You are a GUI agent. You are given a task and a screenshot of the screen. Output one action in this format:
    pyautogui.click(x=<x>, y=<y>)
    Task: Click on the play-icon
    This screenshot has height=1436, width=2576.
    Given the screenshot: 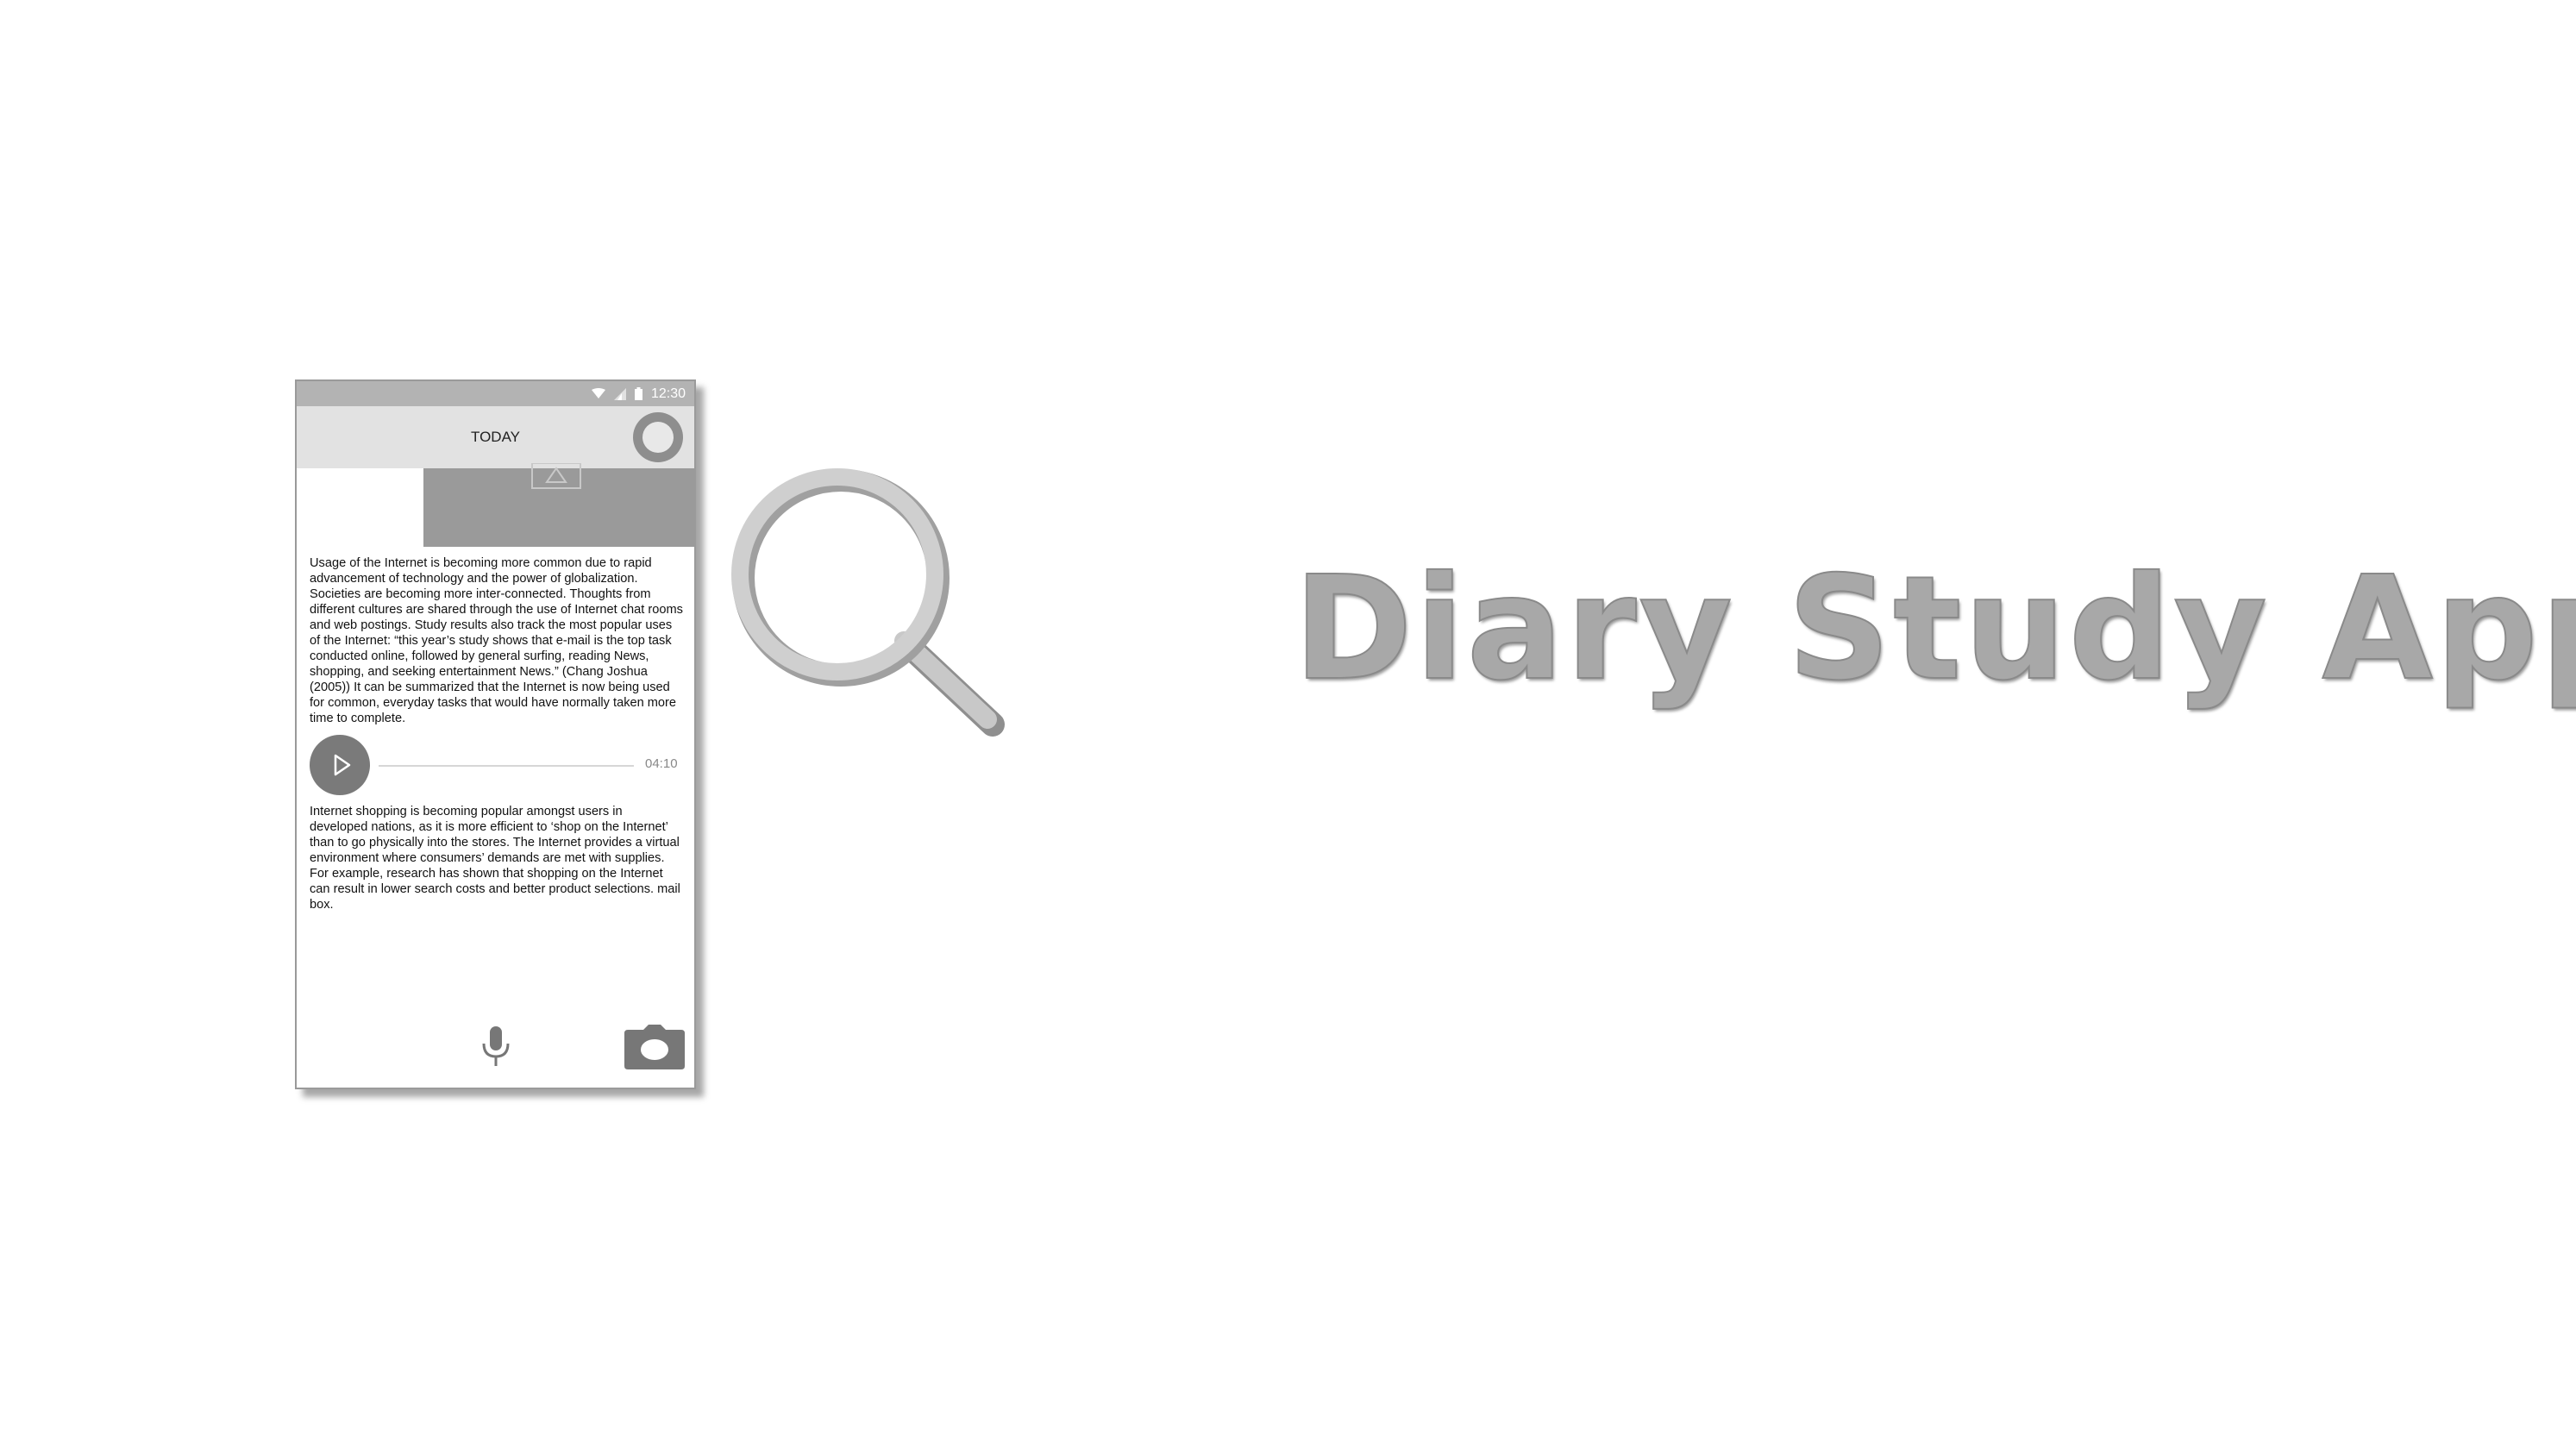 What is the action you would take?
    pyautogui.click(x=342, y=765)
    